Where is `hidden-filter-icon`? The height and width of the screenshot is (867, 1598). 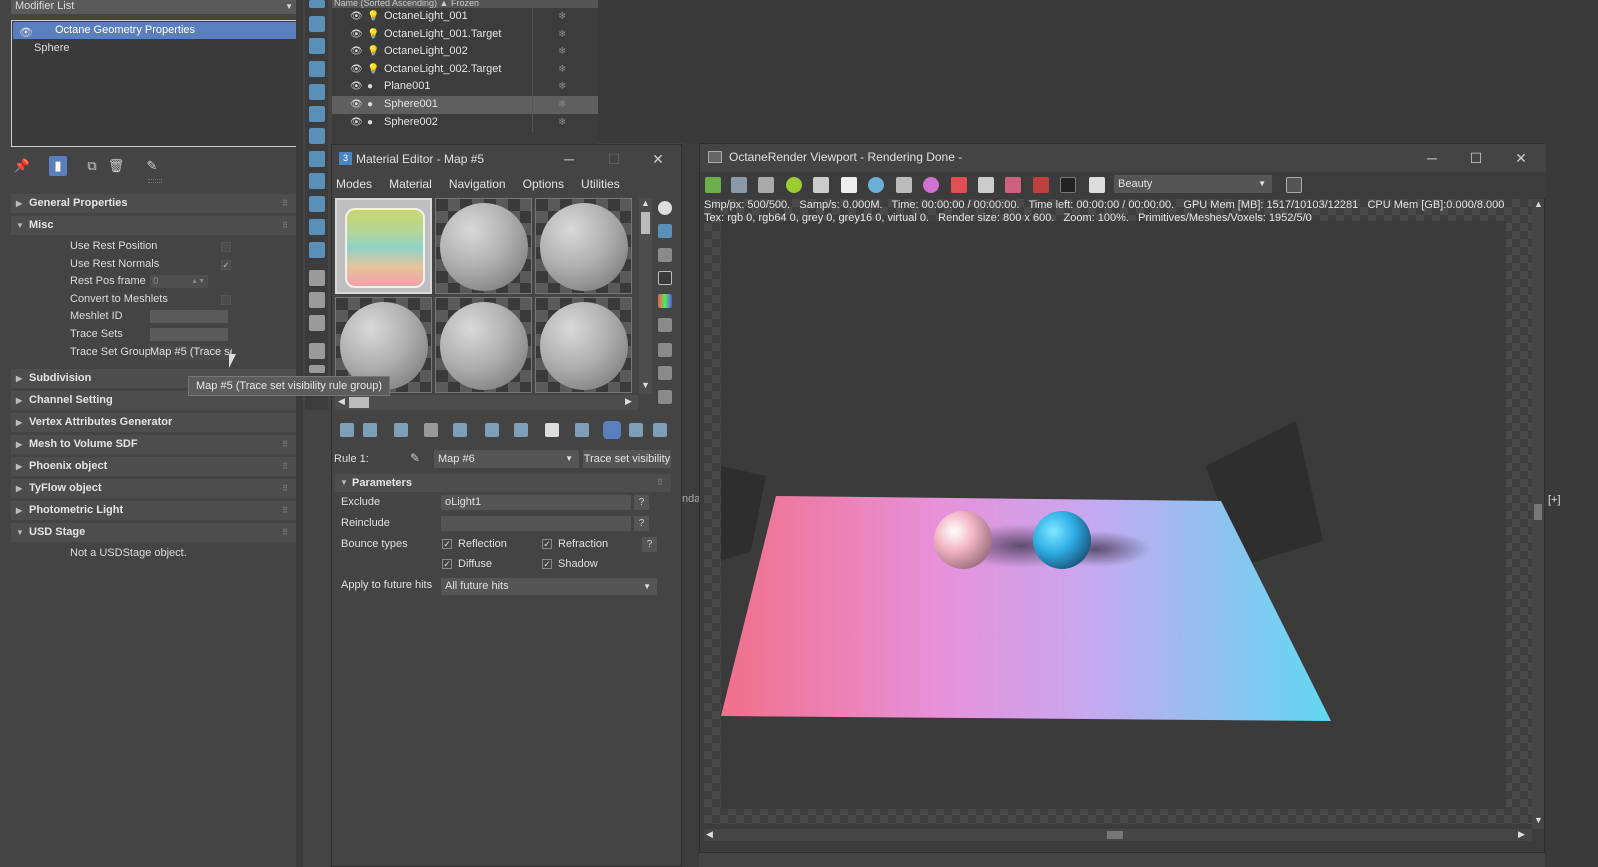
hidden-filter-icon is located at coordinates (317, 250).